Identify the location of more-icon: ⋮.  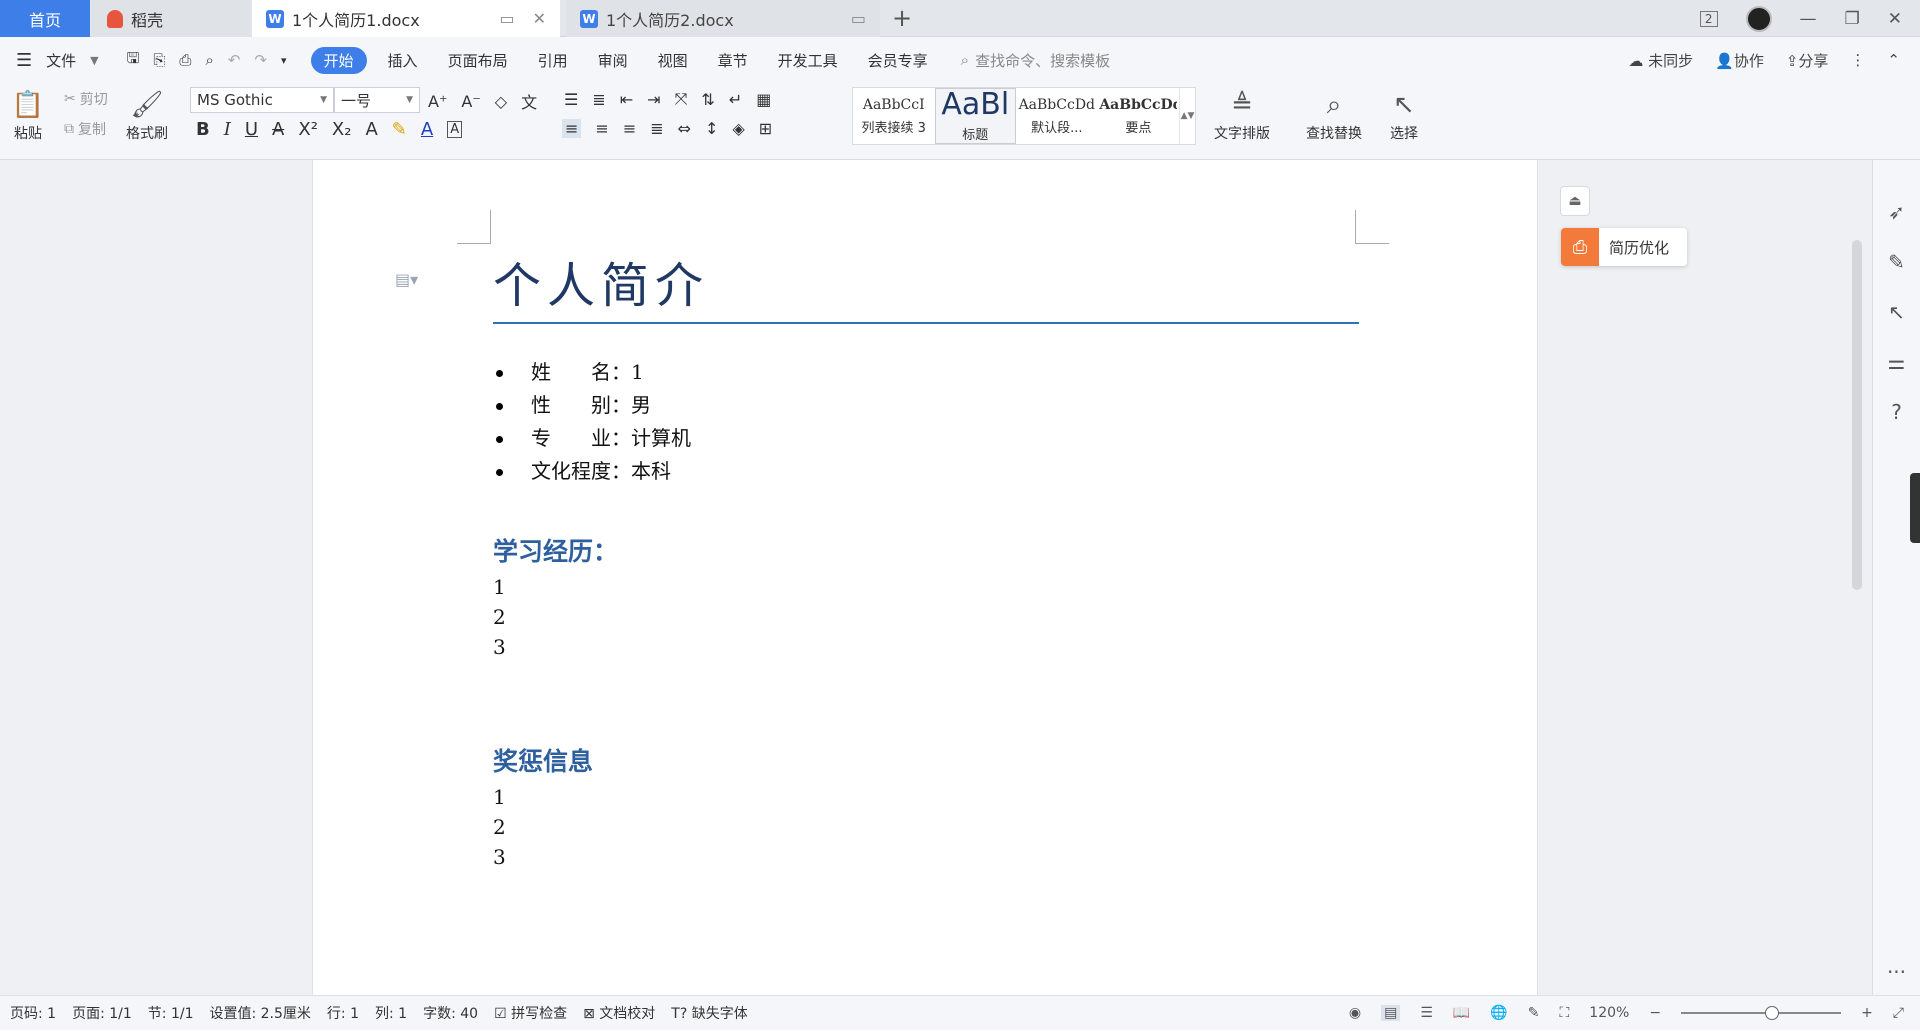
(1857, 60).